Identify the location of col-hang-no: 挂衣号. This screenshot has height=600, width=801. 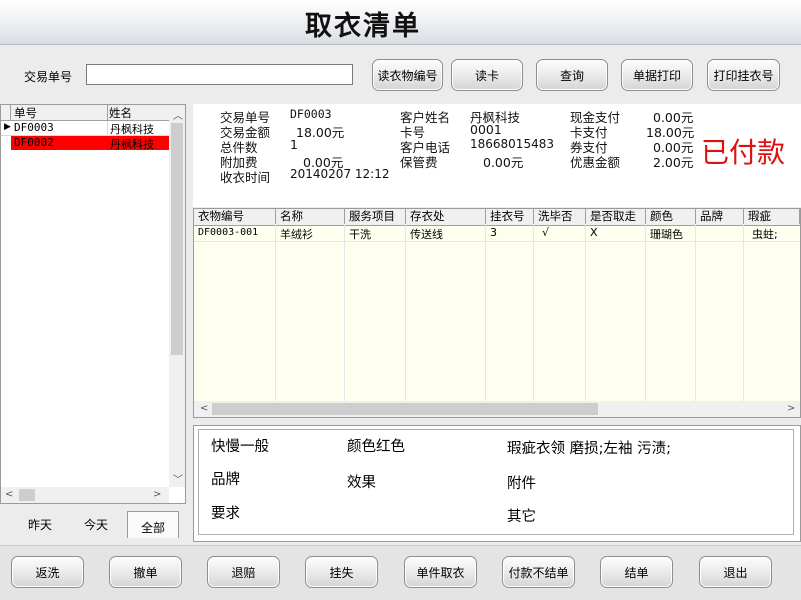
(510, 216).